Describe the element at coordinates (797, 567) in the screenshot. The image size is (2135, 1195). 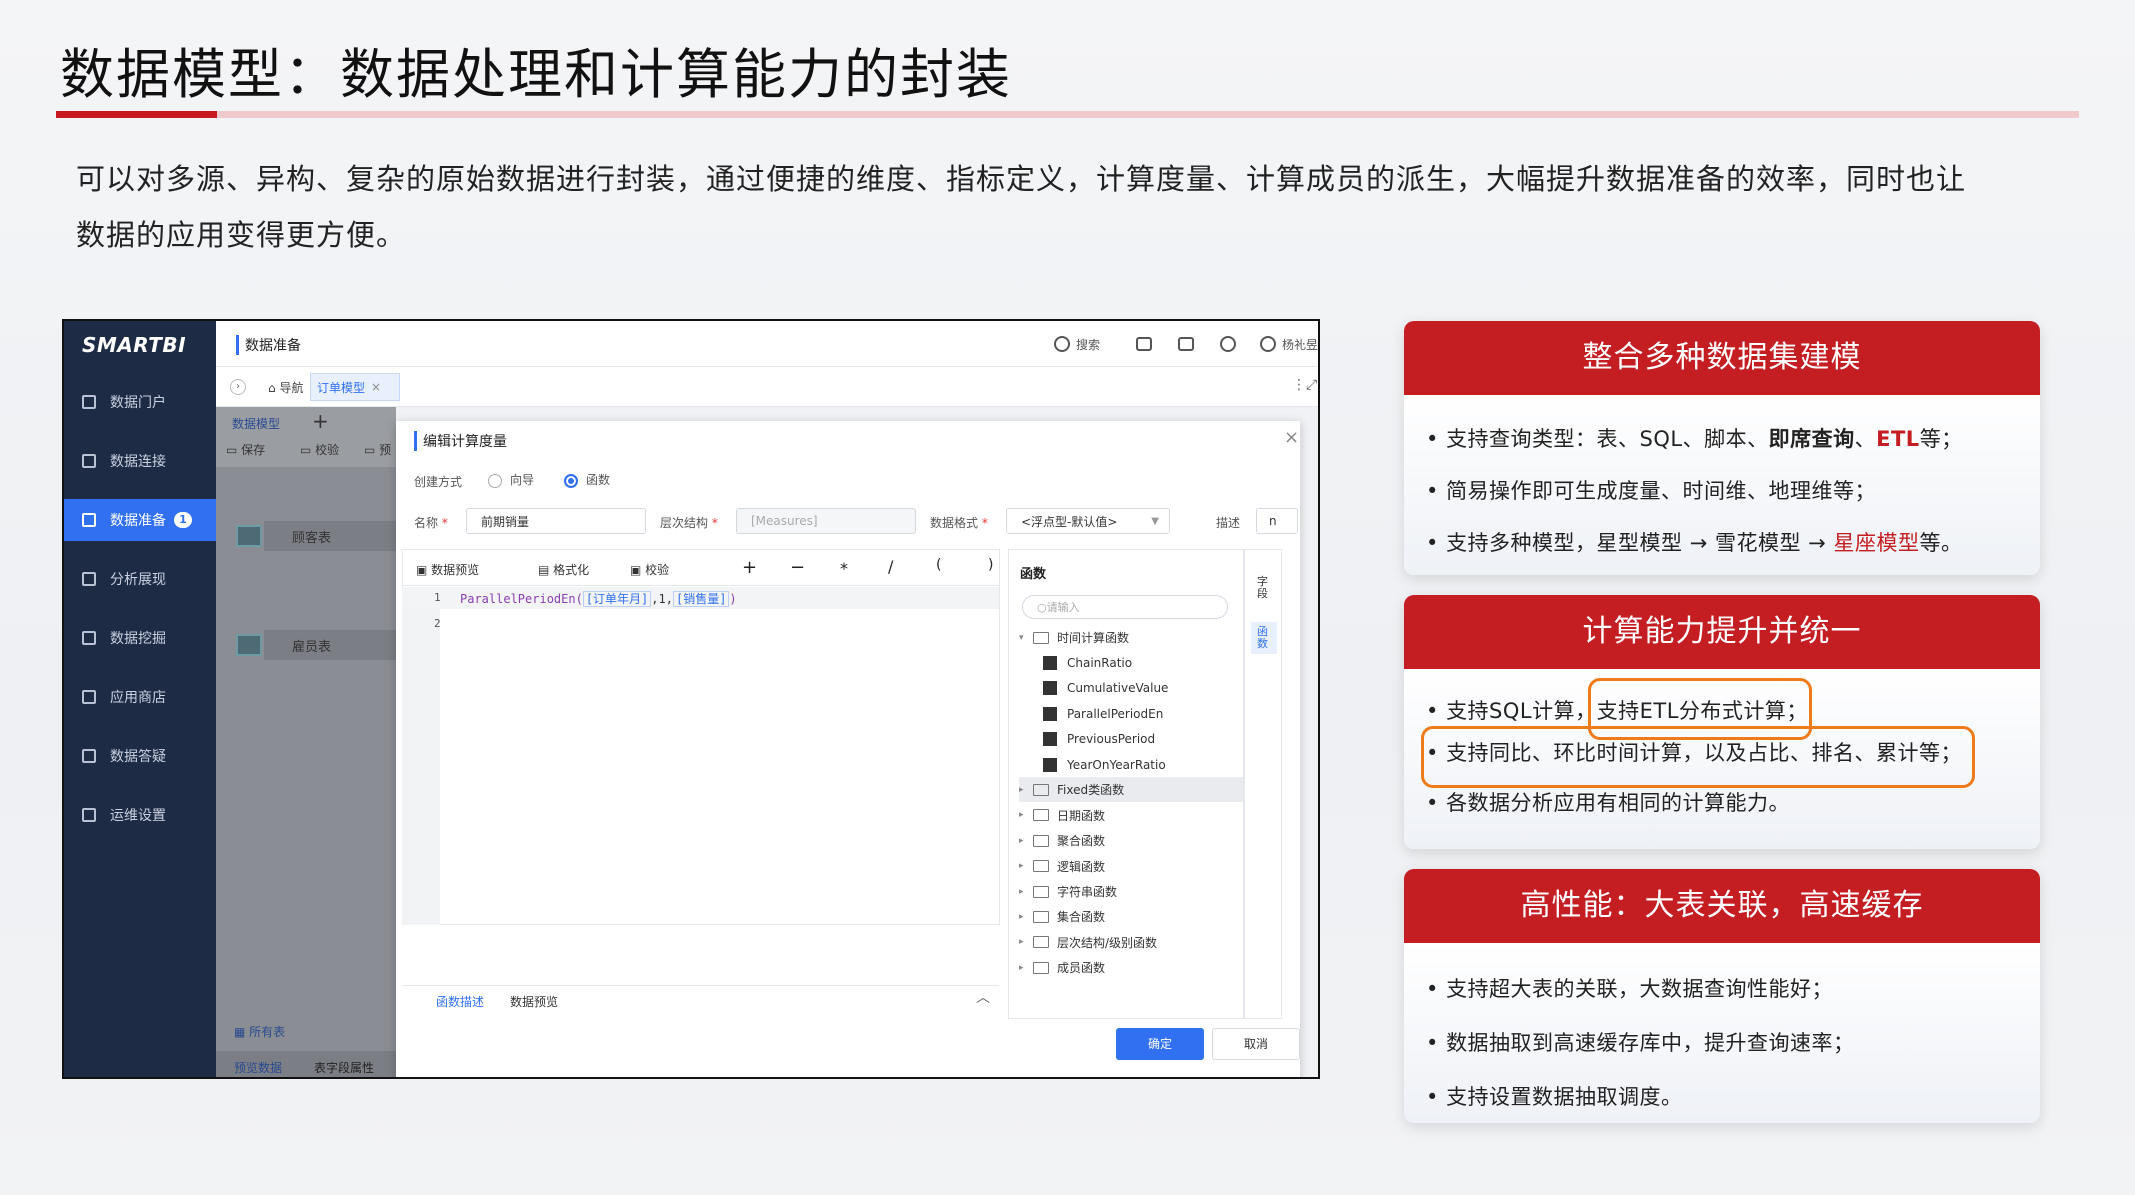
I see `op-minus-button: −` at that location.